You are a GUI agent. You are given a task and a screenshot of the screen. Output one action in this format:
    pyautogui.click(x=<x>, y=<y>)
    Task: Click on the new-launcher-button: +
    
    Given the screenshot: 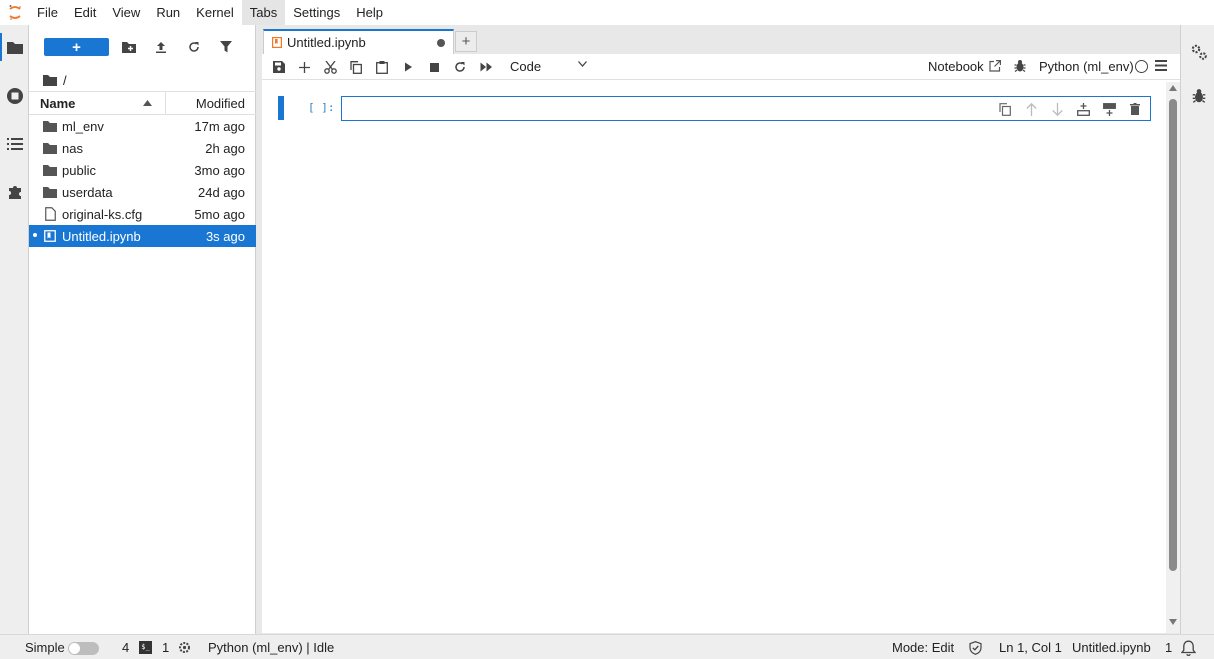 What is the action you would take?
    pyautogui.click(x=76, y=47)
    